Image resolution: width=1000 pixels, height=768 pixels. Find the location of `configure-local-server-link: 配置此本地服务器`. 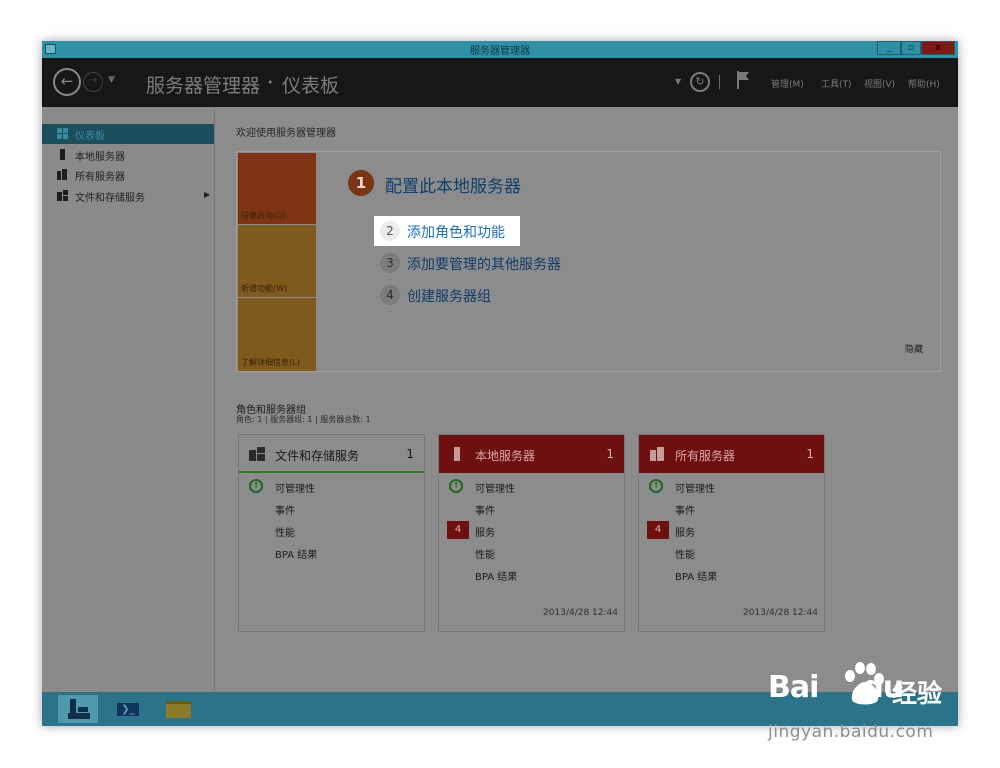

configure-local-server-link: 配置此本地服务器 is located at coordinates (453, 184).